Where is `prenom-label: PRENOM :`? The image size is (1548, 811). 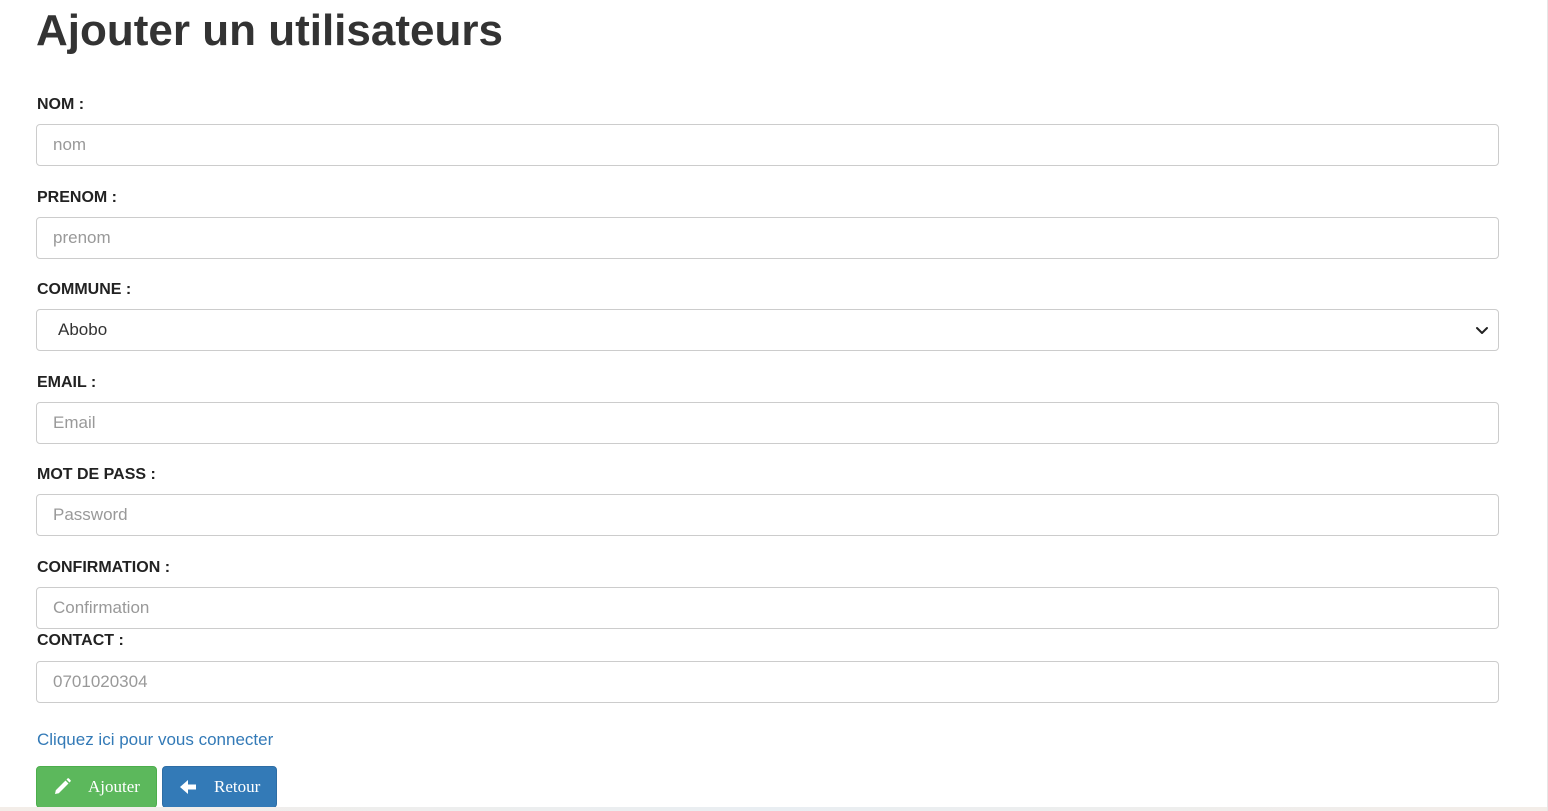
prenom-label: PRENOM : is located at coordinates (77, 197).